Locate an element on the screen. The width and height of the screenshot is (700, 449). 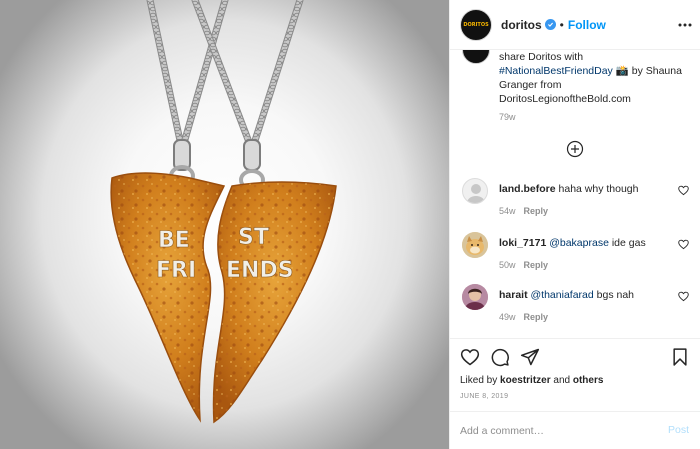
add-comment-input is located at coordinates (555, 431).